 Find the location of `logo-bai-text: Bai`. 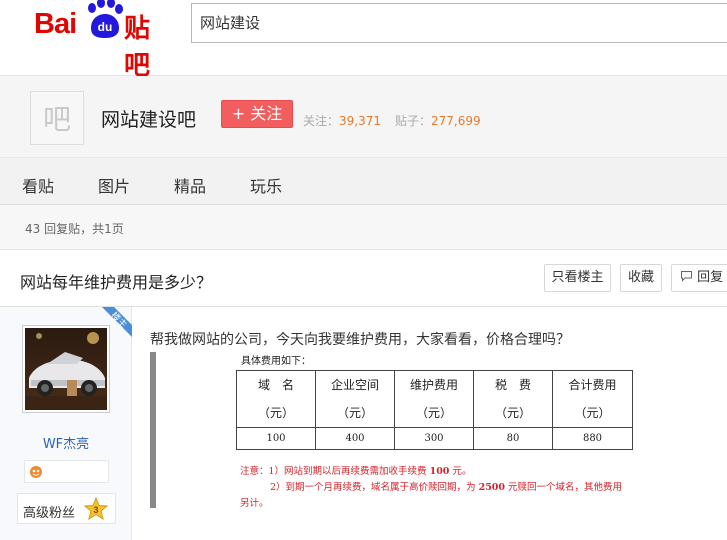

logo-bai-text: Bai is located at coordinates (55, 24).